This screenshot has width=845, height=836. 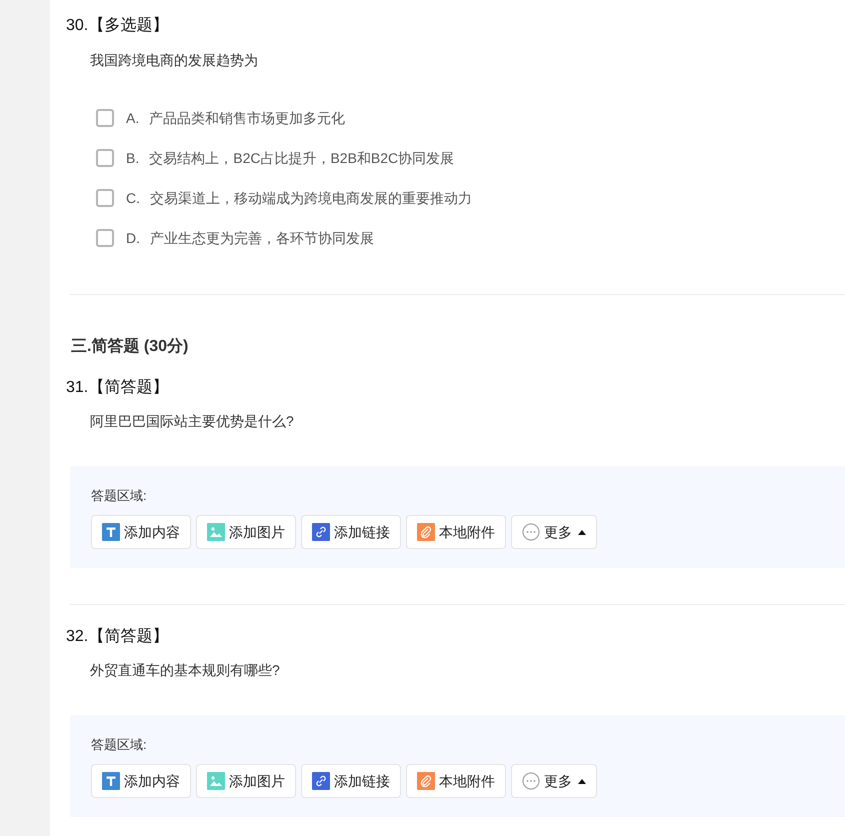 I want to click on question-text: 阿里巴巴国际站主要优势是什么?, so click(x=192, y=421).